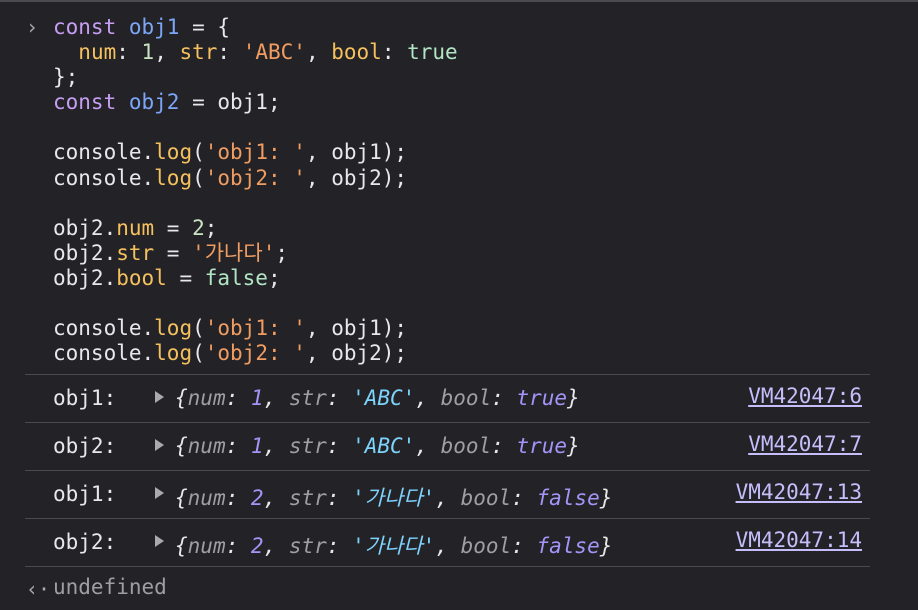 The width and height of the screenshot is (918, 610). What do you see at coordinates (38, 589) in the screenshot?
I see `return-arrow-icon: ‹·` at bounding box center [38, 589].